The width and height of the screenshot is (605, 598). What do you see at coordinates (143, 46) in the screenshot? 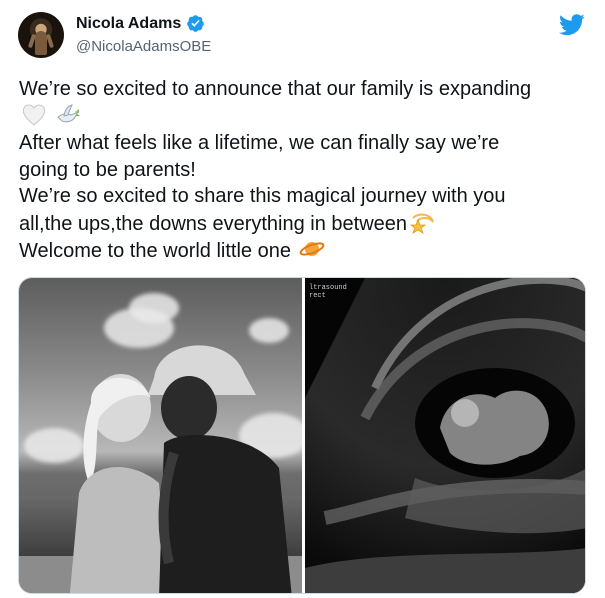
I see `author-handle: @NicolaAdamsOBE` at bounding box center [143, 46].